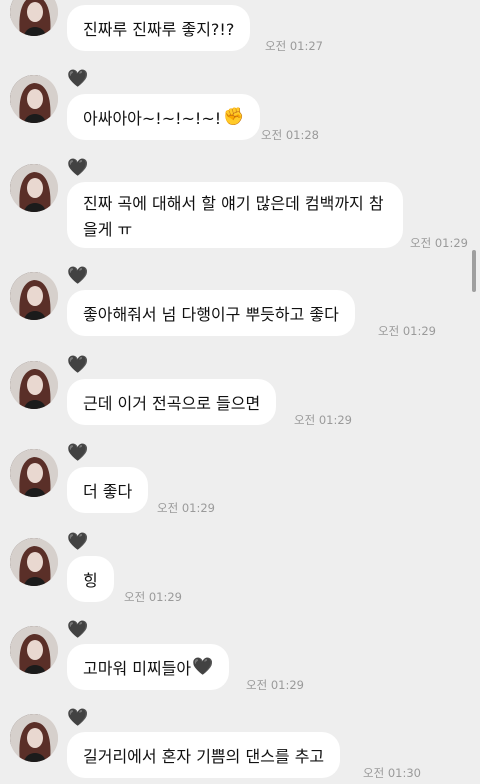 The width and height of the screenshot is (480, 784). I want to click on message-text: 진짜 곡에 대해서 할 얘기 많은데 컴백까지 참을게 ㅠ, so click(233, 216).